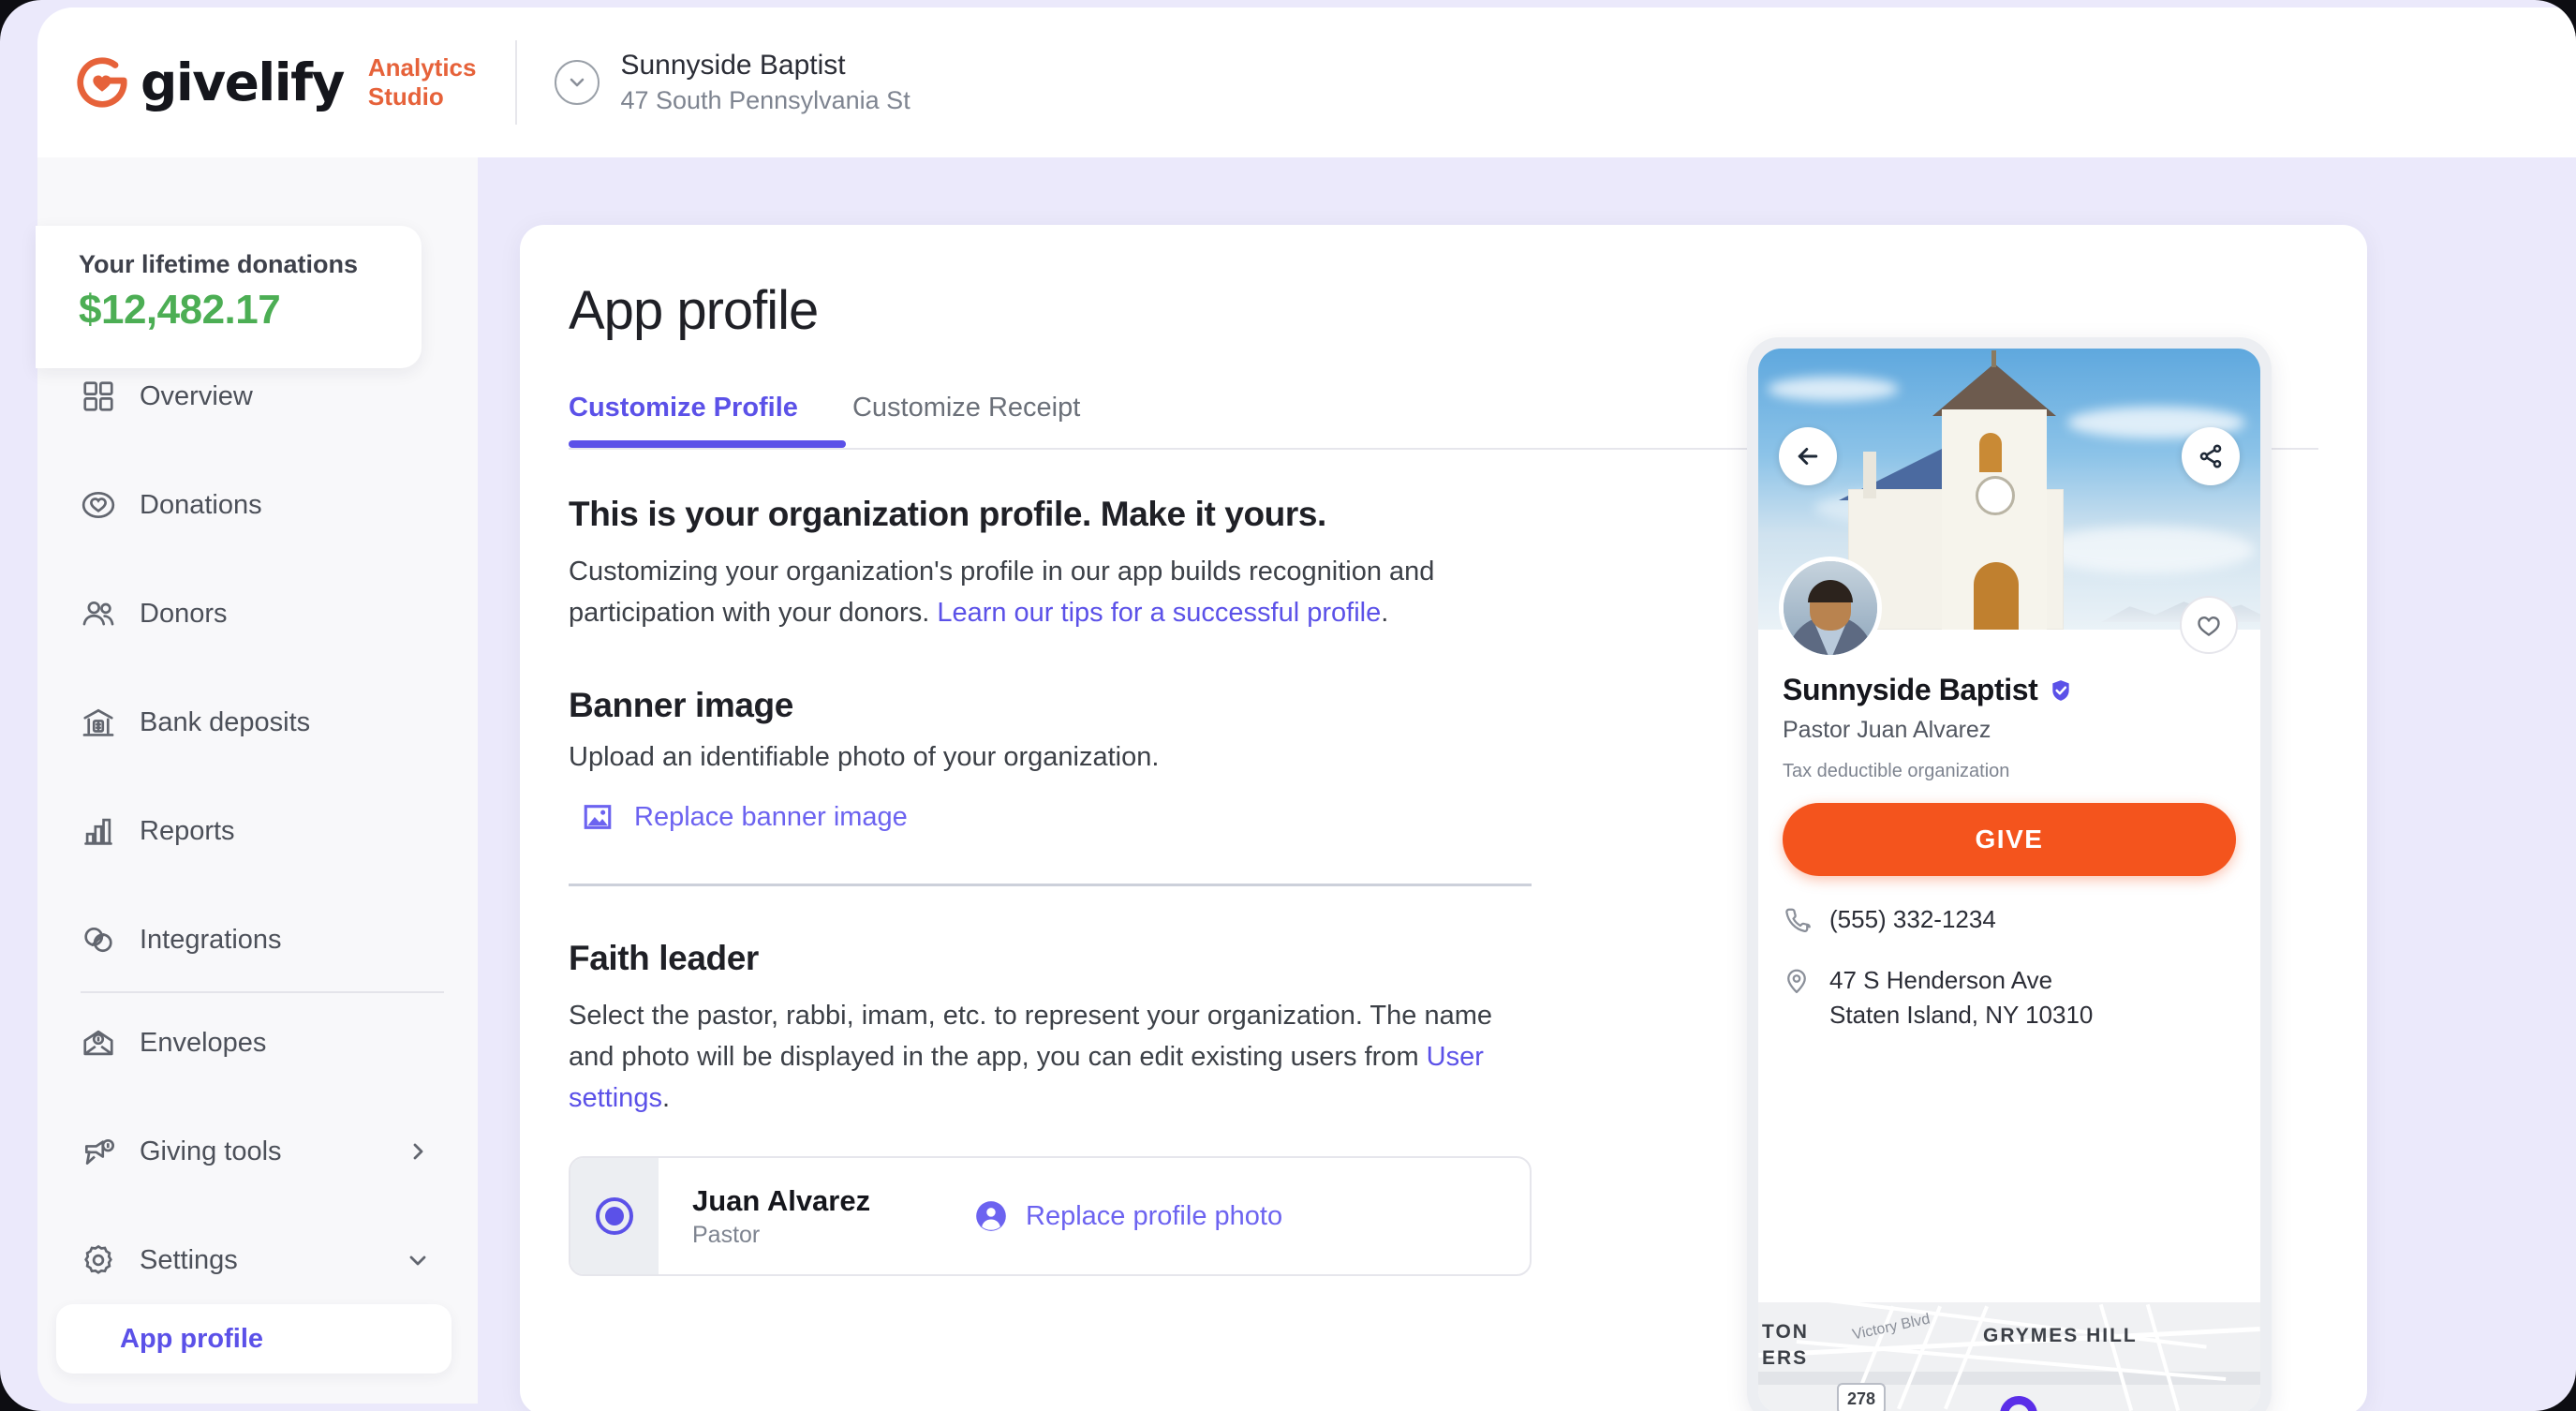  I want to click on sidebar-item-envelopes: Envelopes, so click(258, 1043).